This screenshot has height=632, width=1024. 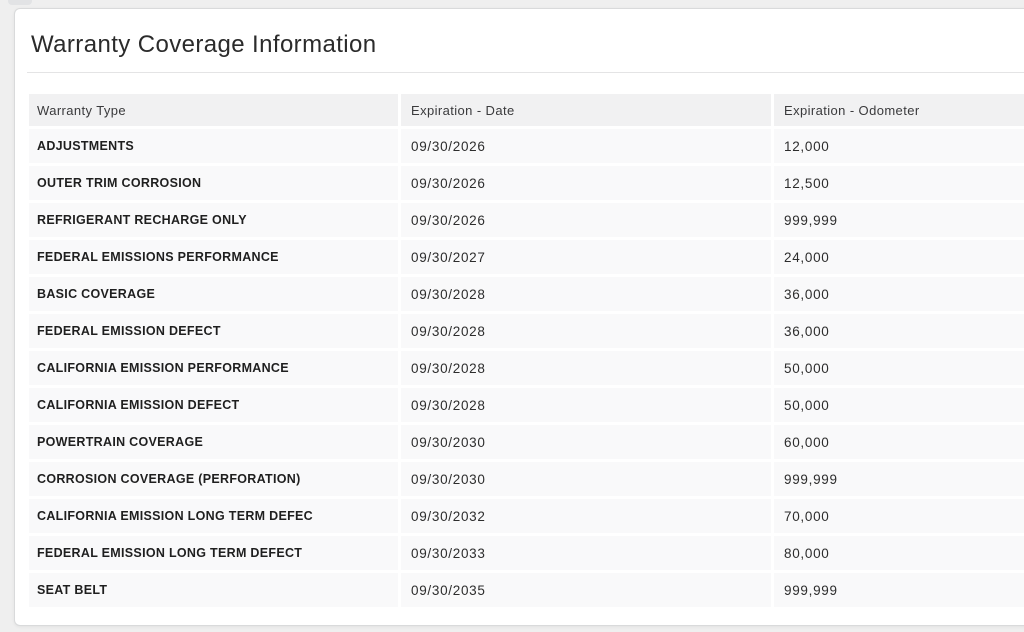 I want to click on header-divider, so click(x=525, y=72).